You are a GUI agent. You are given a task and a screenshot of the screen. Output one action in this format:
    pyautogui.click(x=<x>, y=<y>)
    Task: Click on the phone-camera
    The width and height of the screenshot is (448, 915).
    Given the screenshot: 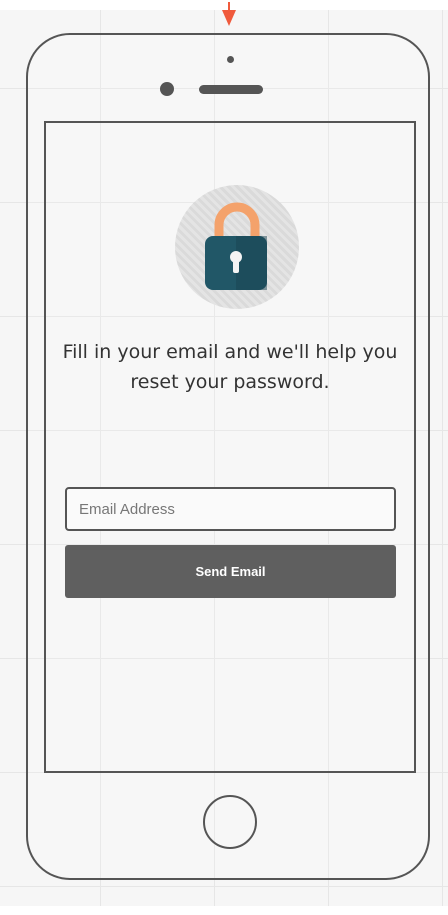 What is the action you would take?
    pyautogui.click(x=167, y=89)
    